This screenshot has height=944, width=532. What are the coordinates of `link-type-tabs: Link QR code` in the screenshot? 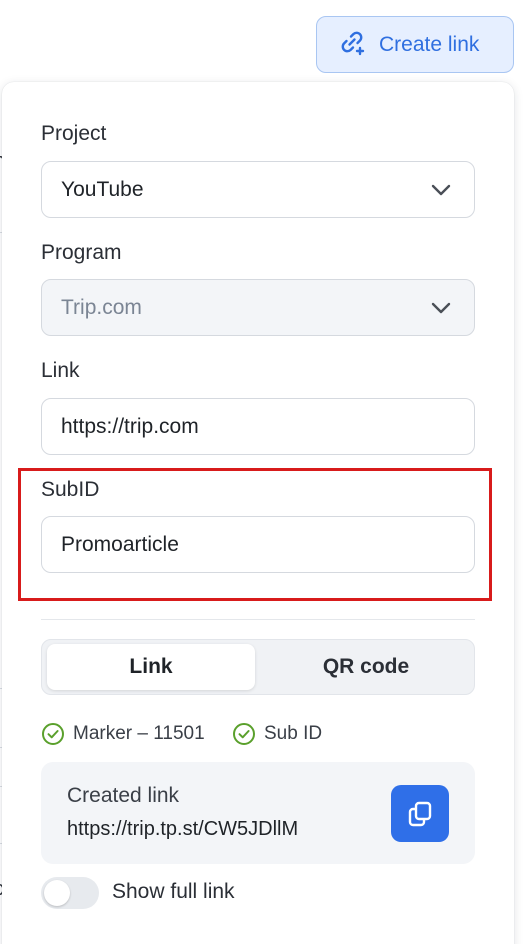 It's located at (258, 667).